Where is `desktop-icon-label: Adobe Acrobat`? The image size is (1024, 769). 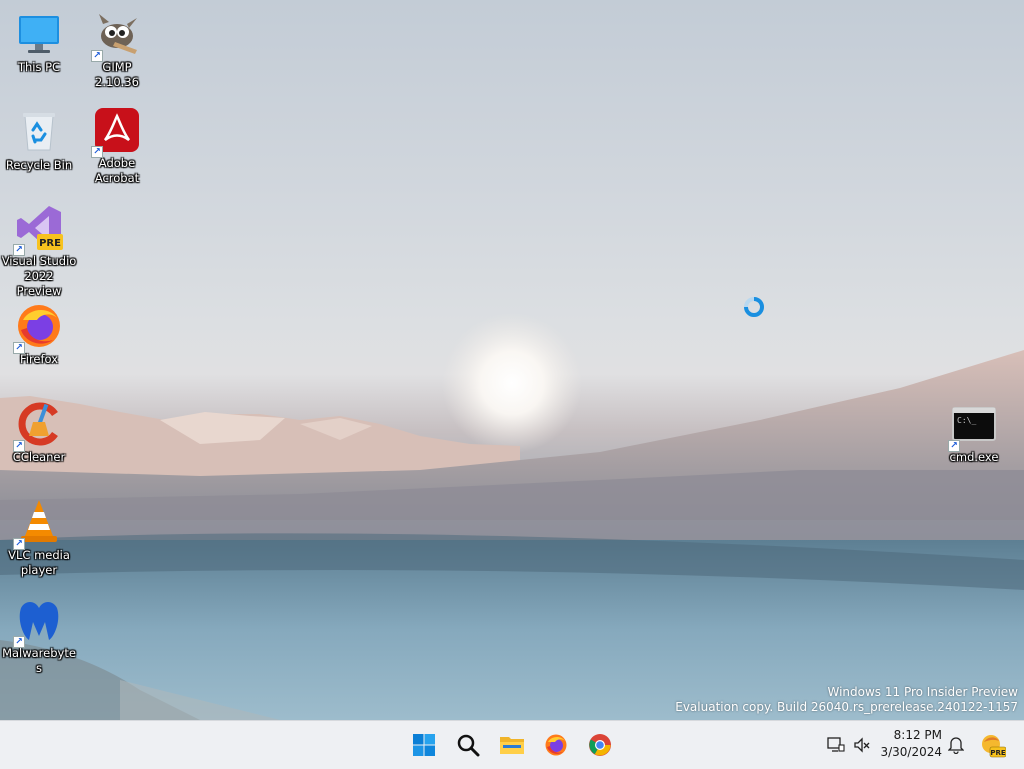
desktop-icon-label: Adobe Acrobat is located at coordinates (117, 170).